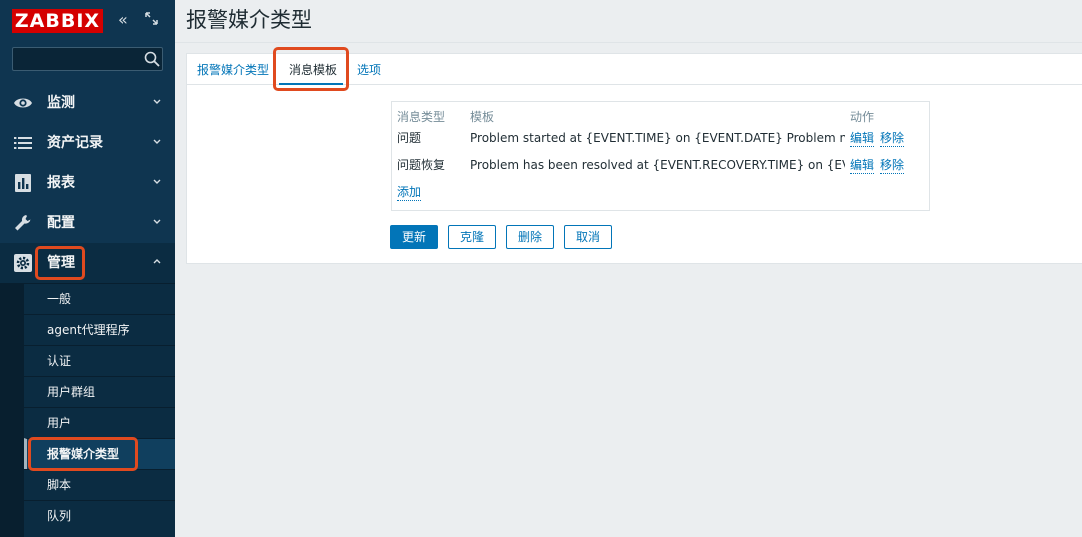 The width and height of the screenshot is (1082, 537). I want to click on chevron-up-icon, so click(157, 261).